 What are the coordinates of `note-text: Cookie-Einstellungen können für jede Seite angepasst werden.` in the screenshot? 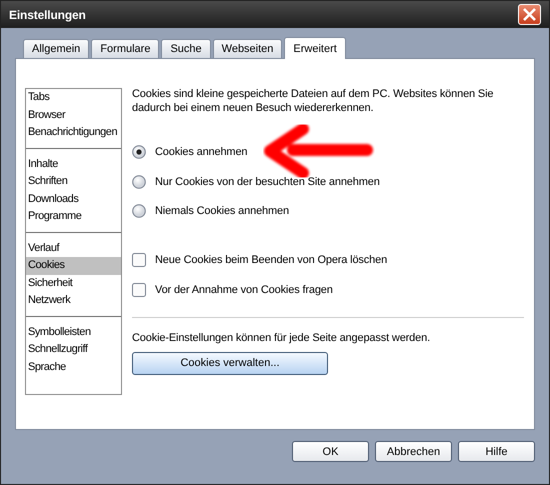 It's located at (281, 338).